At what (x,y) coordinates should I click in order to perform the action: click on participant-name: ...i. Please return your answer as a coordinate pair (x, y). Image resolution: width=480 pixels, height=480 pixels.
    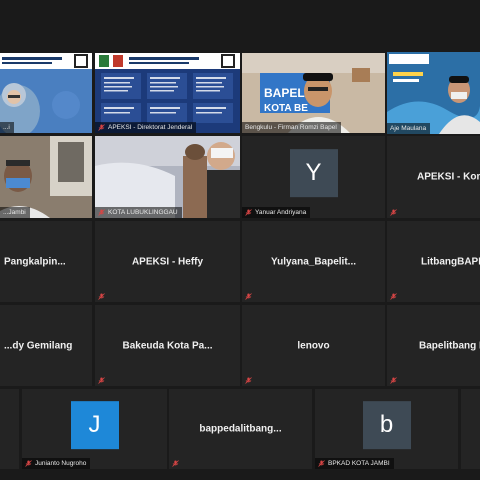
    Looking at the image, I should click on (6, 127).